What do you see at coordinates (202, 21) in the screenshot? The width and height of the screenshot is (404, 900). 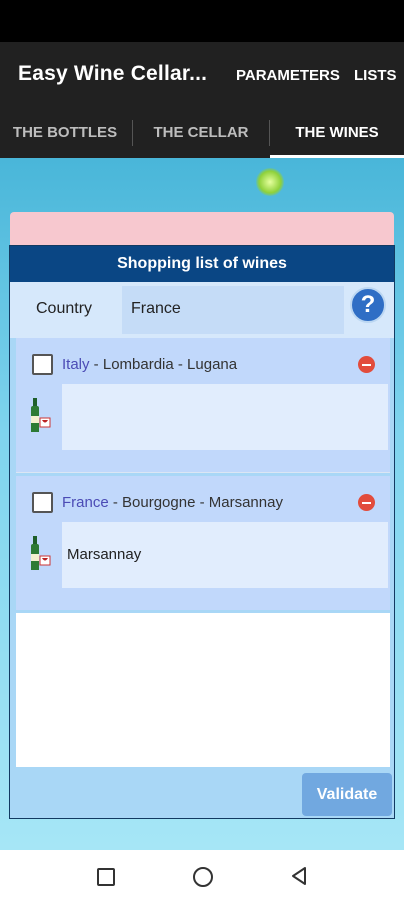 I see `status-bar` at bounding box center [202, 21].